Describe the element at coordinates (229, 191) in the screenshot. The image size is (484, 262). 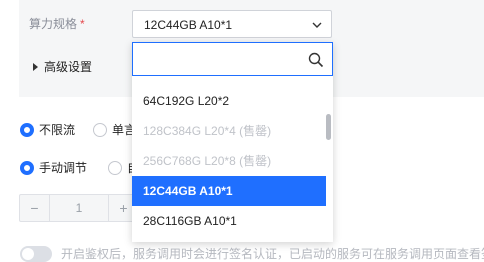
I see `dropdown-option-selected: 12C44GB A10*1` at that location.